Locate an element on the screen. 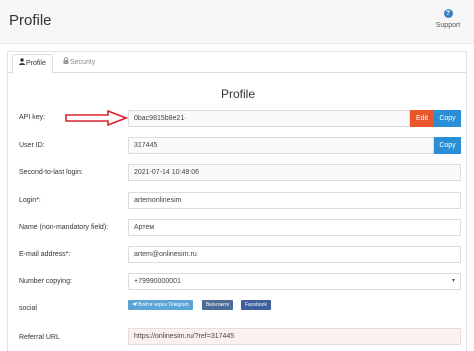 Image resolution: width=474 pixels, height=351 pixels. top-bar: Profile ? Support is located at coordinates (237, 22).